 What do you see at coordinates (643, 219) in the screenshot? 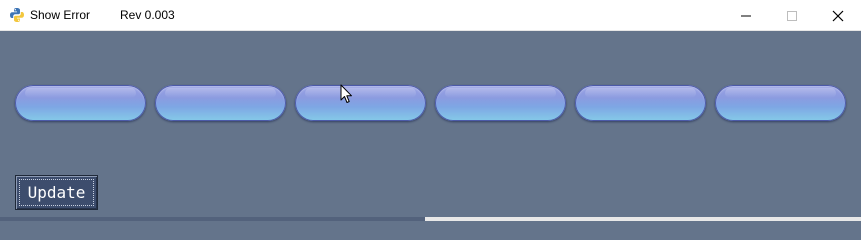
I see `desktop-background` at bounding box center [643, 219].